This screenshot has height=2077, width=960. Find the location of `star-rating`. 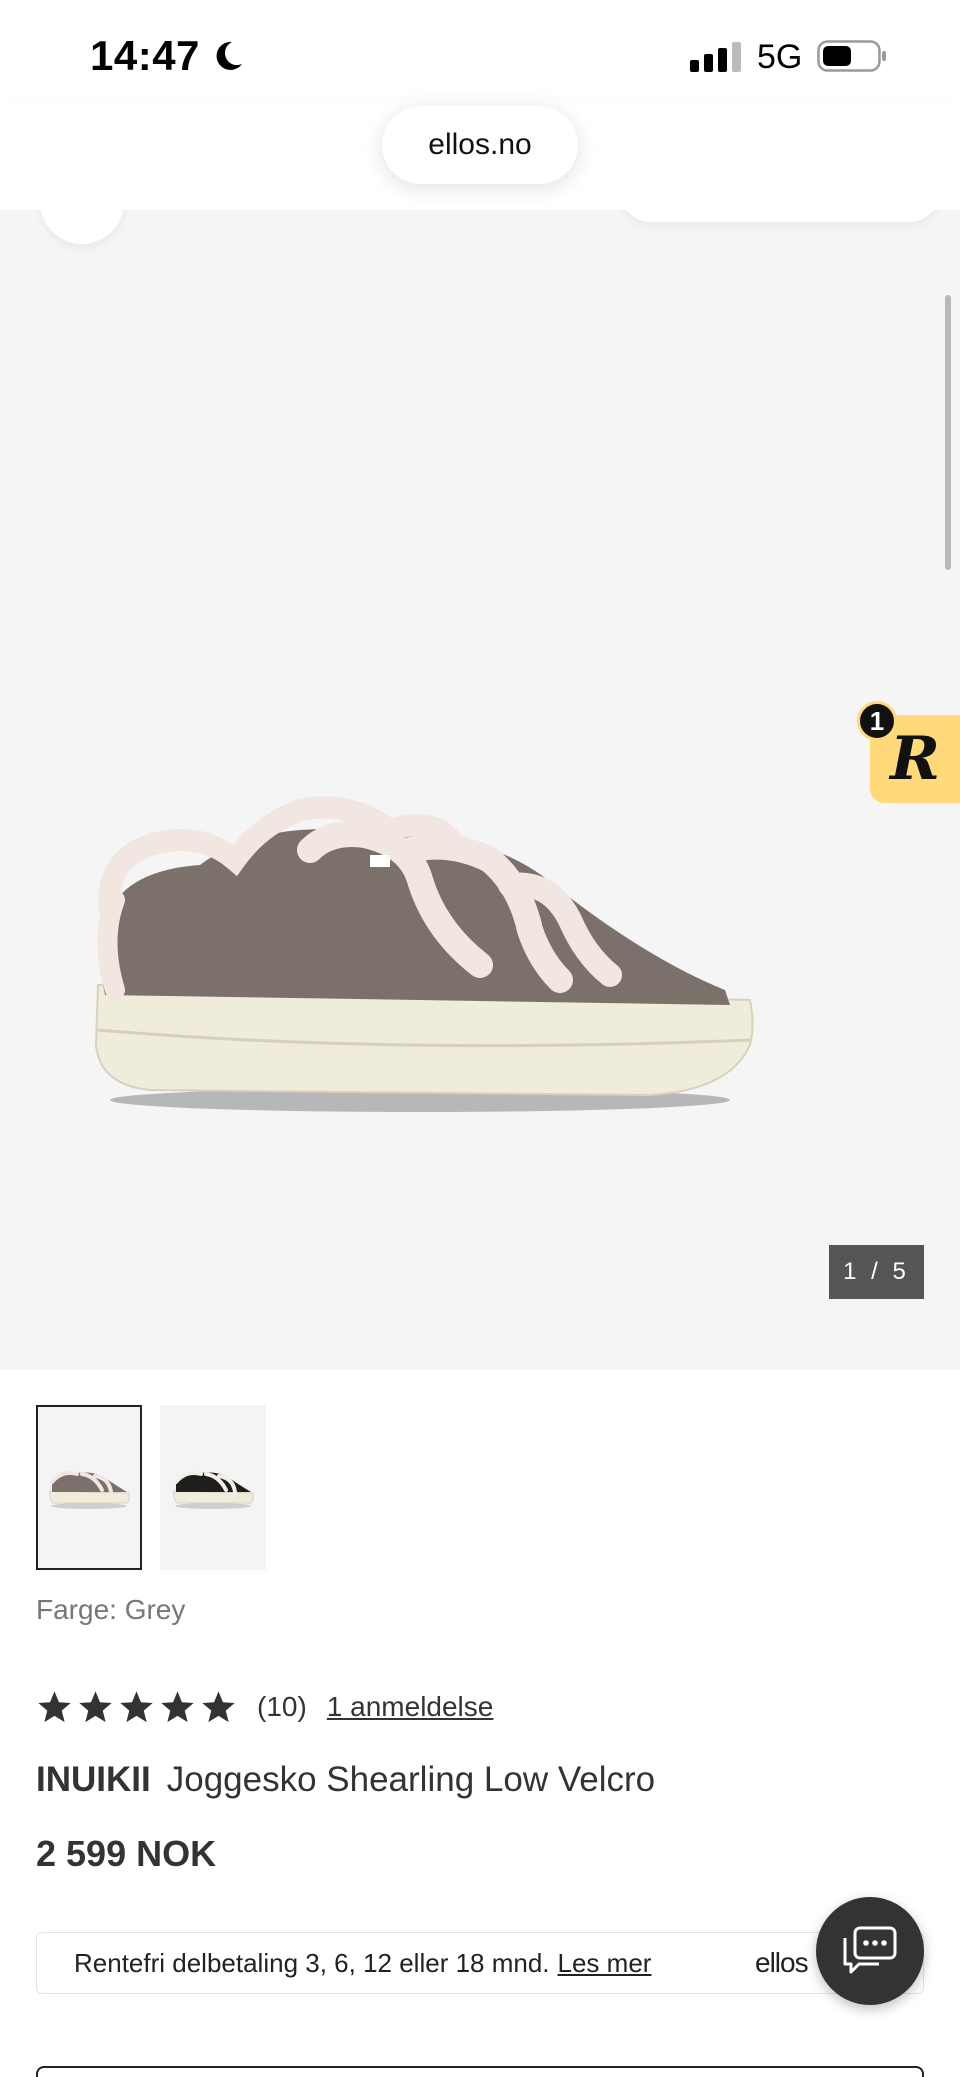

star-rating is located at coordinates (136, 1707).